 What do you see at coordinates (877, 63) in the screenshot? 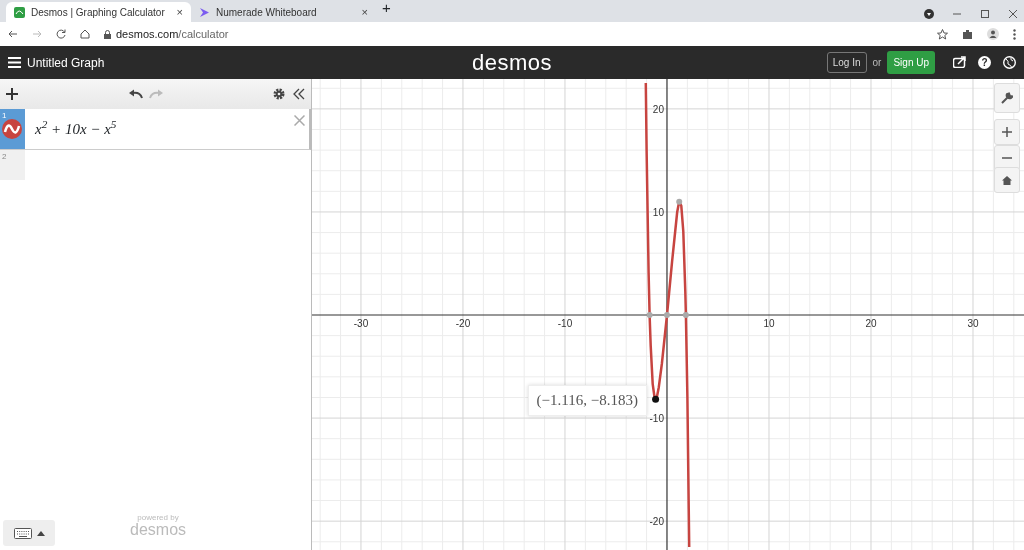
I see `or-text: or` at bounding box center [877, 63].